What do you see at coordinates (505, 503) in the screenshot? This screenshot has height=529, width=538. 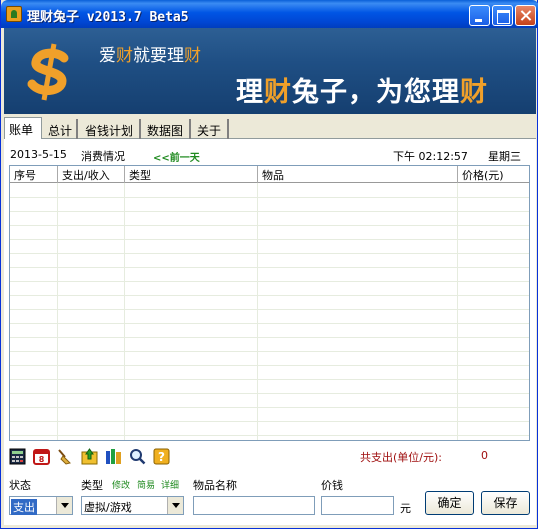 I see `save-button: 保存` at bounding box center [505, 503].